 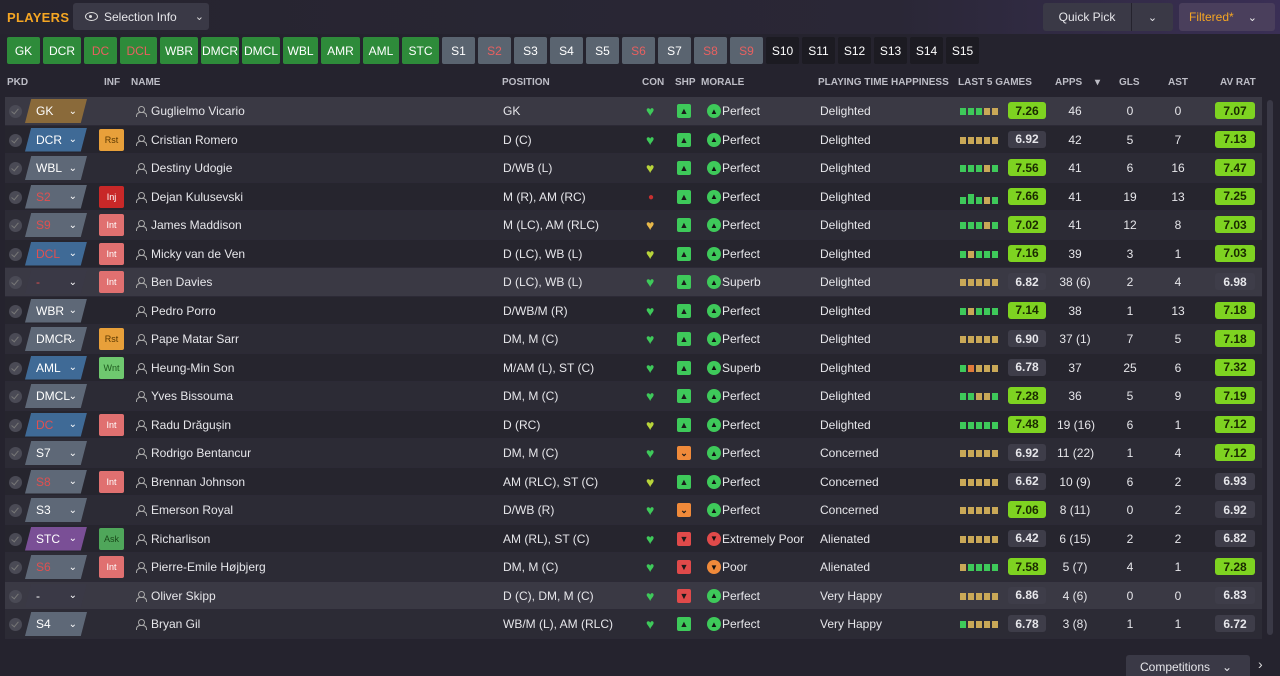 I want to click on player-name: Destiny Udogie, so click(x=191, y=168).